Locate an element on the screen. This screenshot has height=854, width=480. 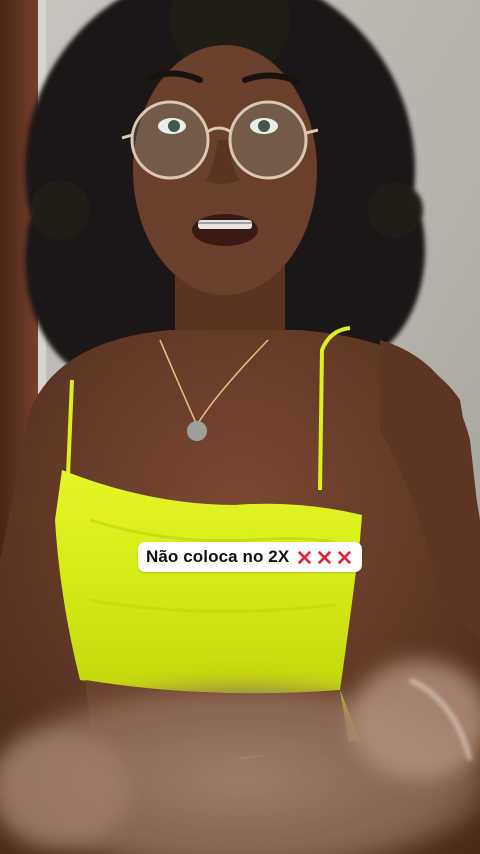
caption-icons is located at coordinates (324, 557).